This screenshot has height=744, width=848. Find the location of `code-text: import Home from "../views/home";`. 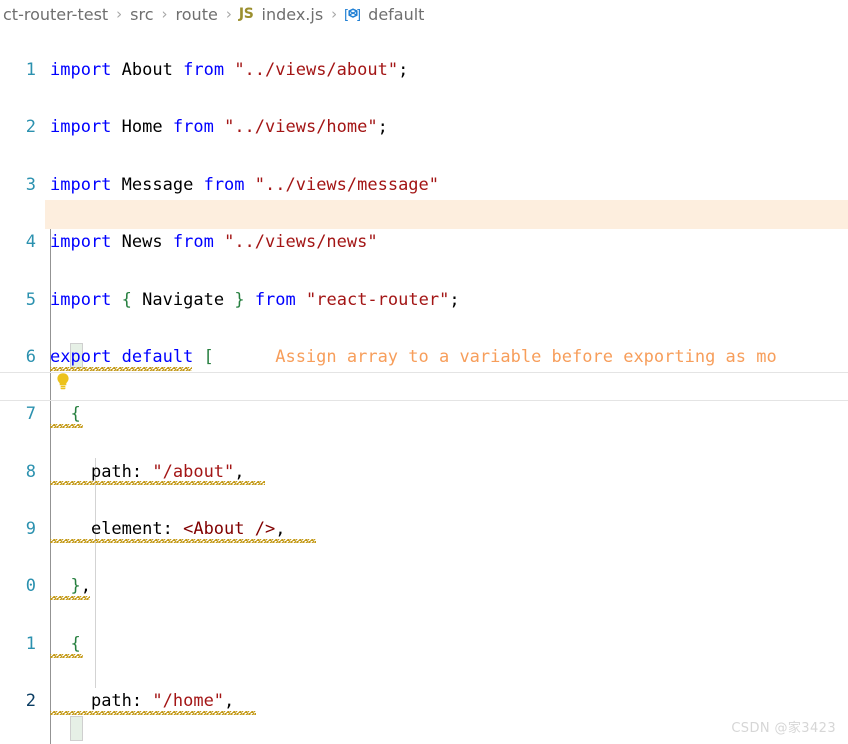

code-text: import Home from "../views/home"; is located at coordinates (219, 127).